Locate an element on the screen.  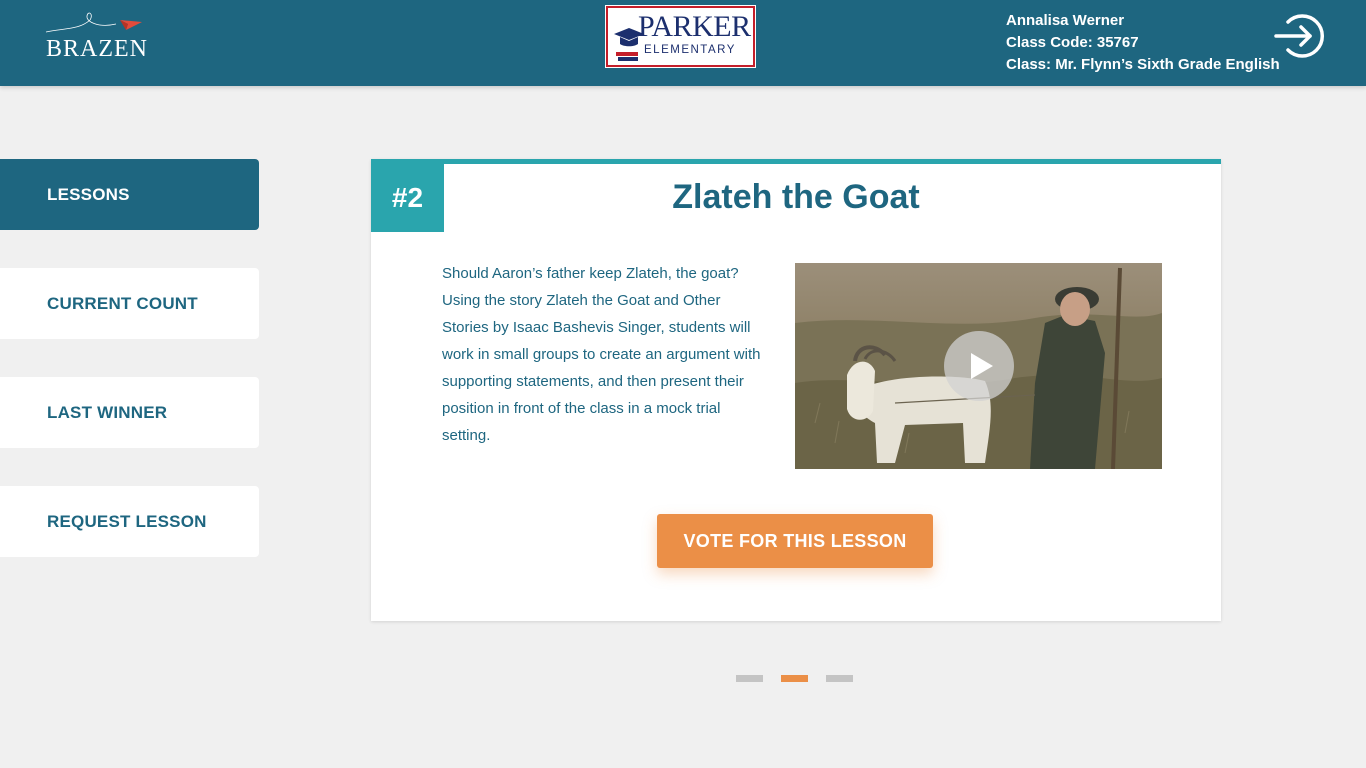
school-logo: PARKER ELEMENTARY is located at coordinates (680, 36).